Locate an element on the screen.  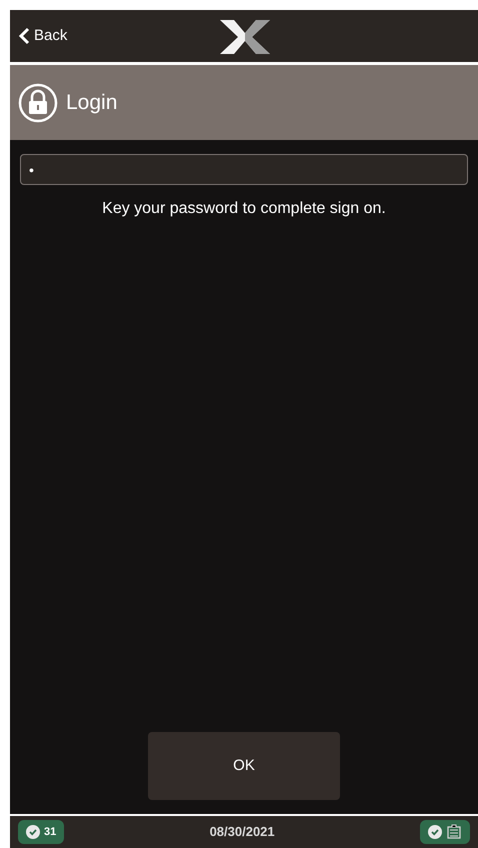
x-logo-icon is located at coordinates (245, 37).